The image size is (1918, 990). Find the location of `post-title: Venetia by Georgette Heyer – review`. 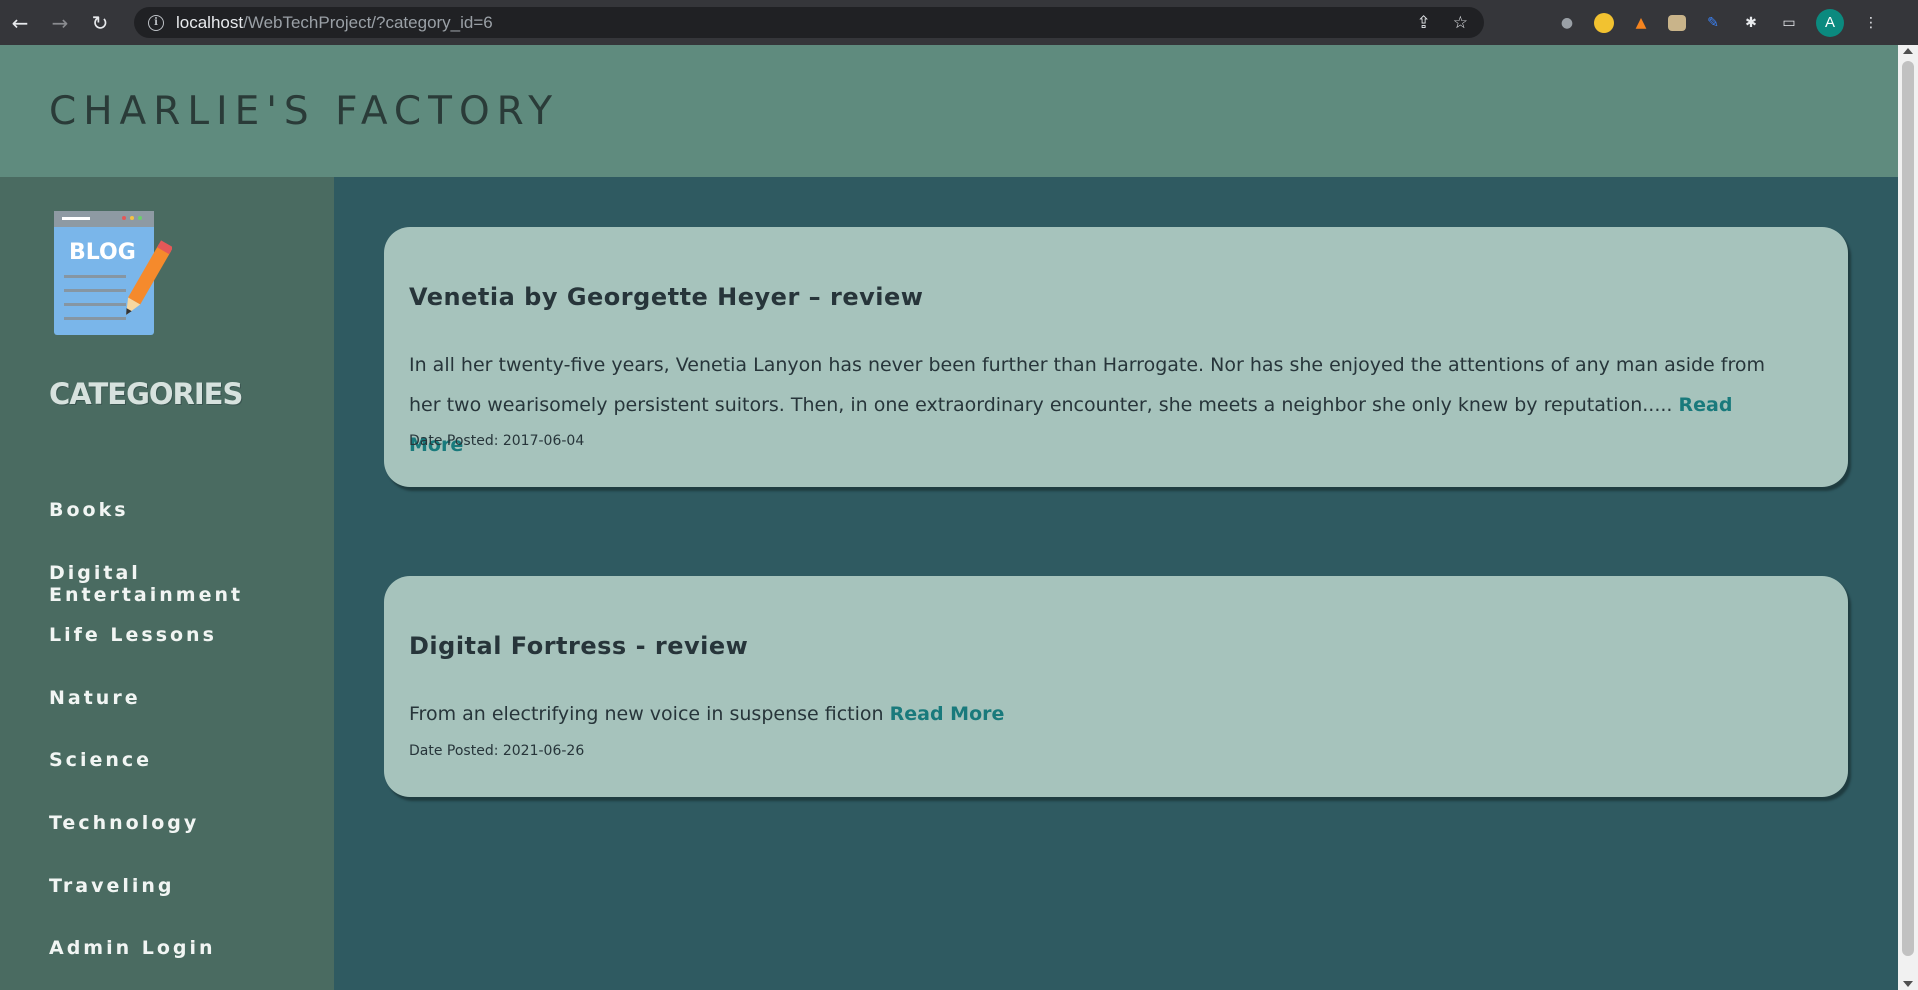

post-title: Venetia by Georgette Heyer – review is located at coordinates (666, 297).